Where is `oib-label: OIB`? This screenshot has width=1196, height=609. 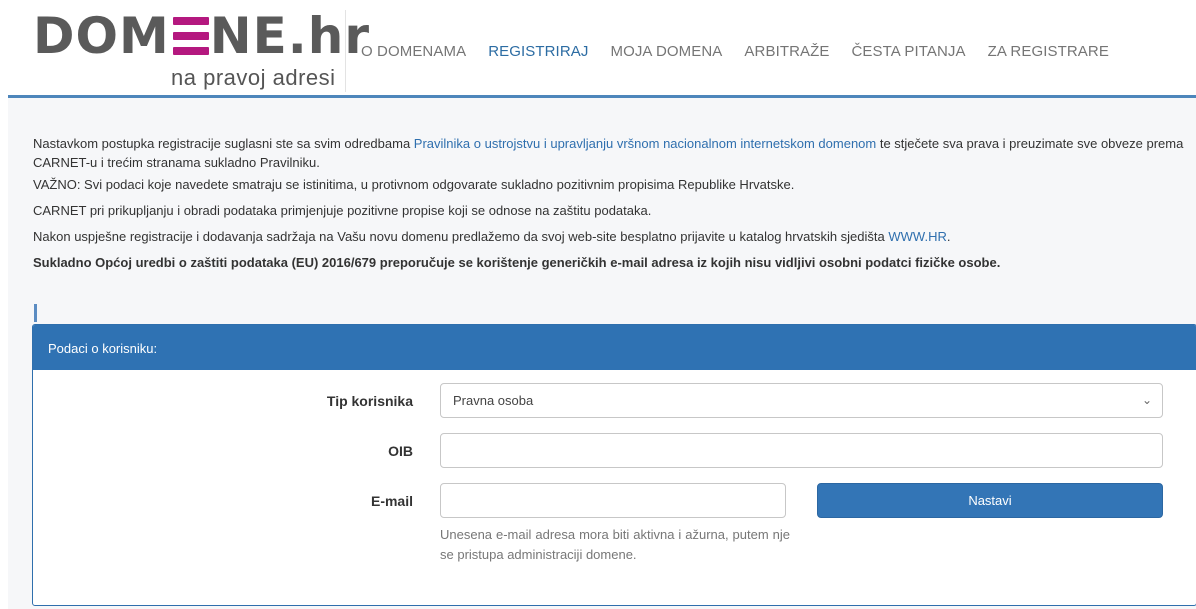 oib-label: OIB is located at coordinates (400, 451).